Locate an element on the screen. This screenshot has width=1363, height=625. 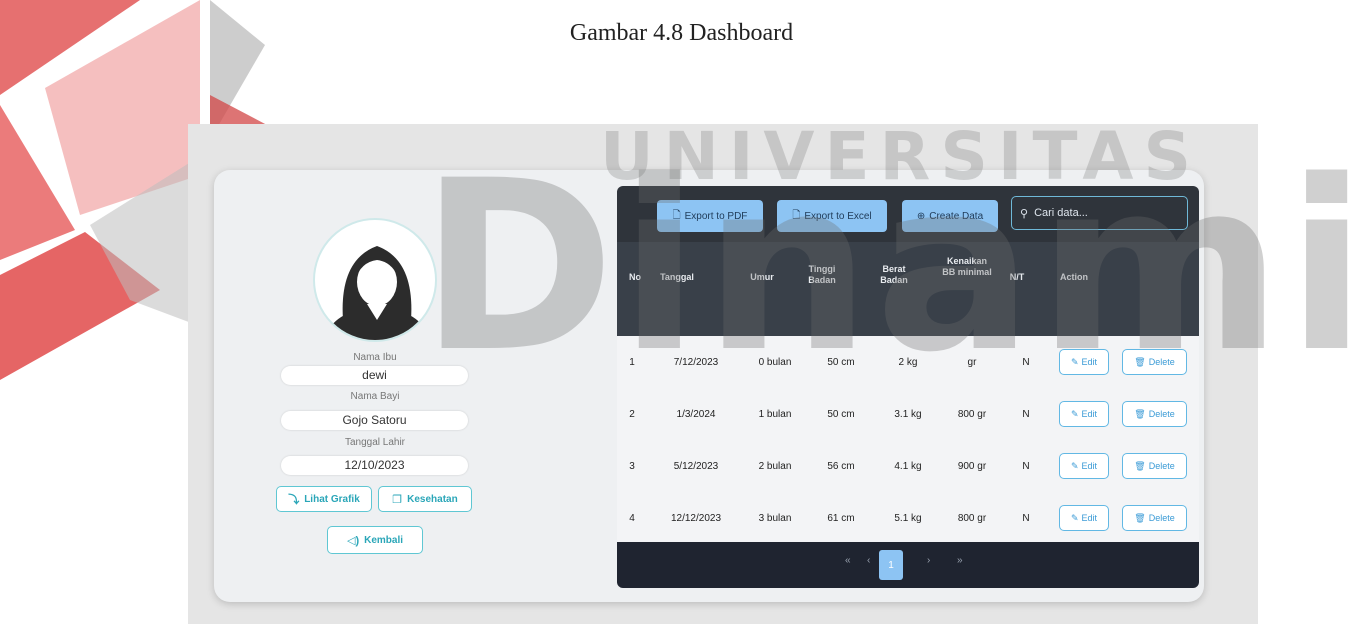
nama-bayi-label: Nama Bayi is located at coordinates (375, 396).